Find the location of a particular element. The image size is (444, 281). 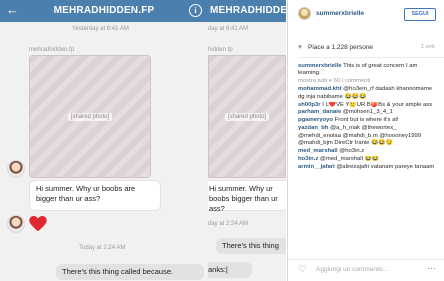

timestamp-yesterday: Yesterday at 6:41 AM is located at coordinates (100, 29).